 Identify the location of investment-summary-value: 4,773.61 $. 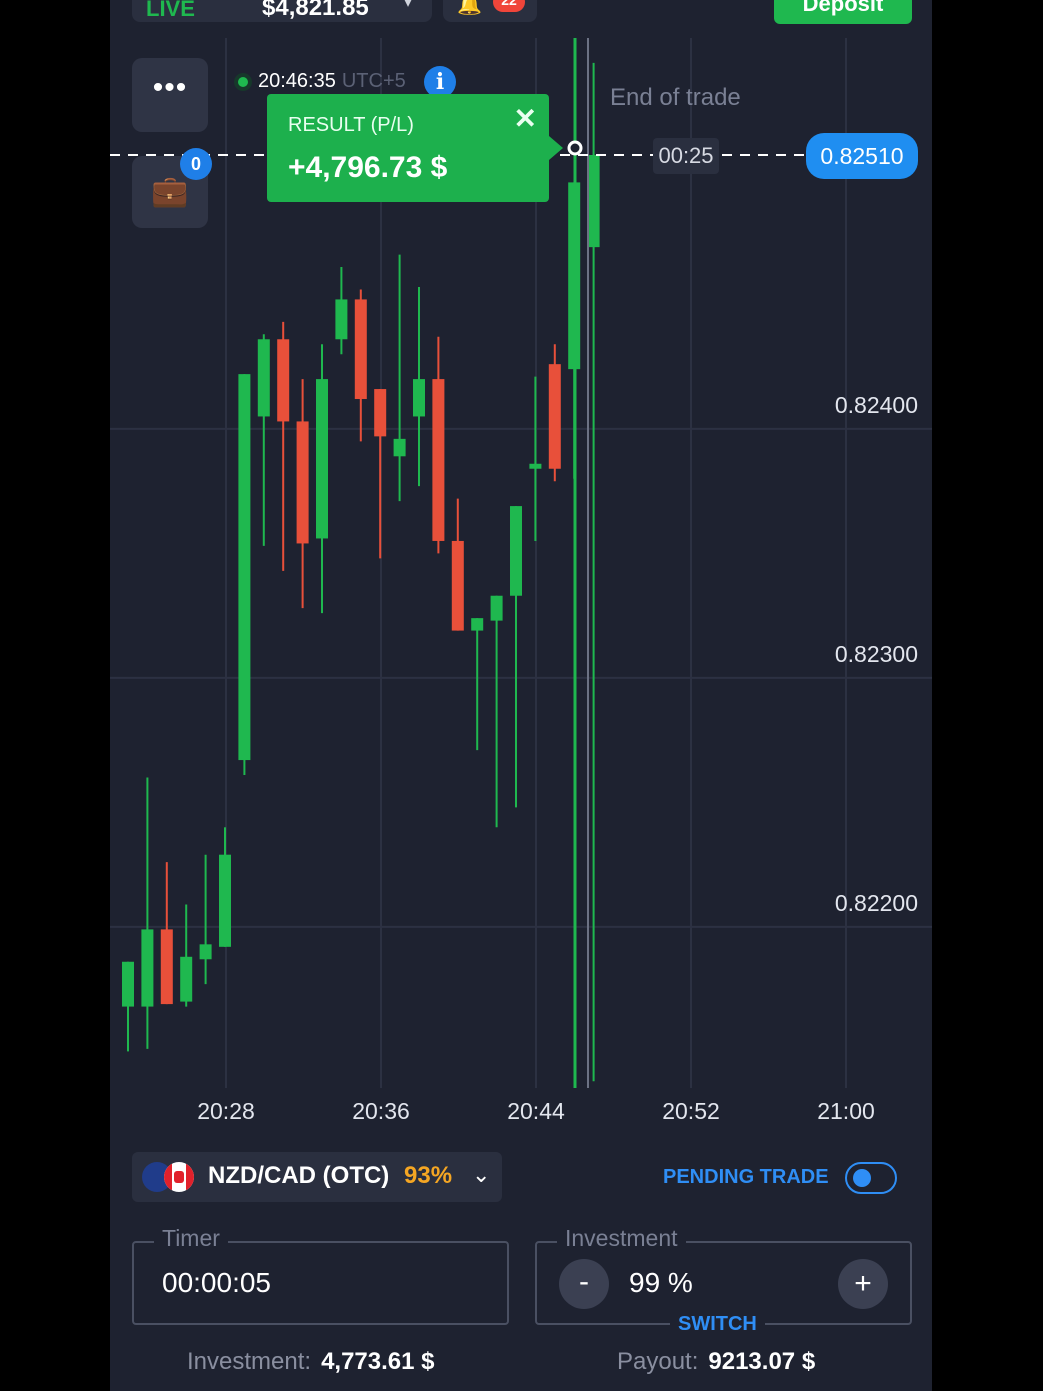
(378, 1361).